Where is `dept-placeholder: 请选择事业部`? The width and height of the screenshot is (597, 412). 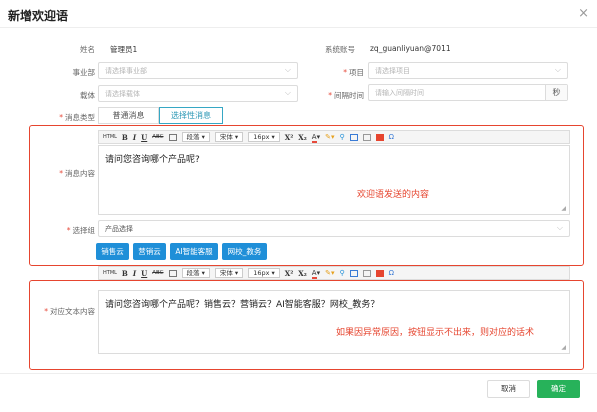 dept-placeholder: 请选择事业部 is located at coordinates (126, 71).